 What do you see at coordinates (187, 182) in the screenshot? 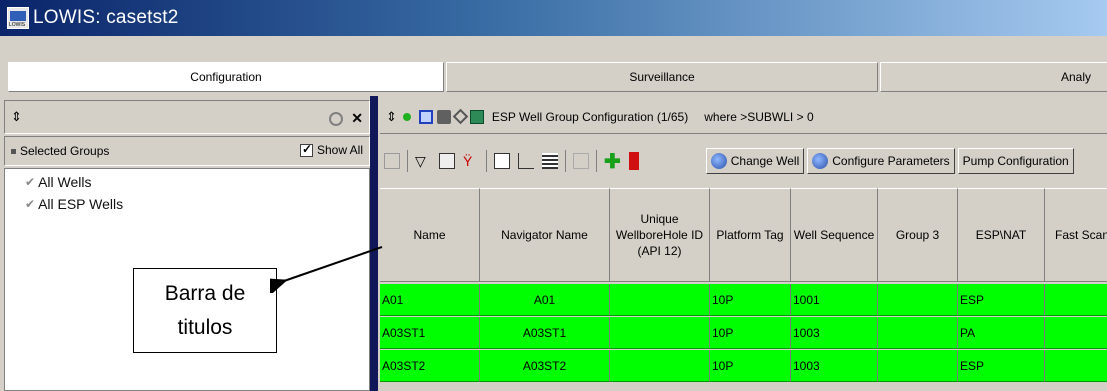
I see `list-item-all-wells: ✔ All Wells` at bounding box center [187, 182].